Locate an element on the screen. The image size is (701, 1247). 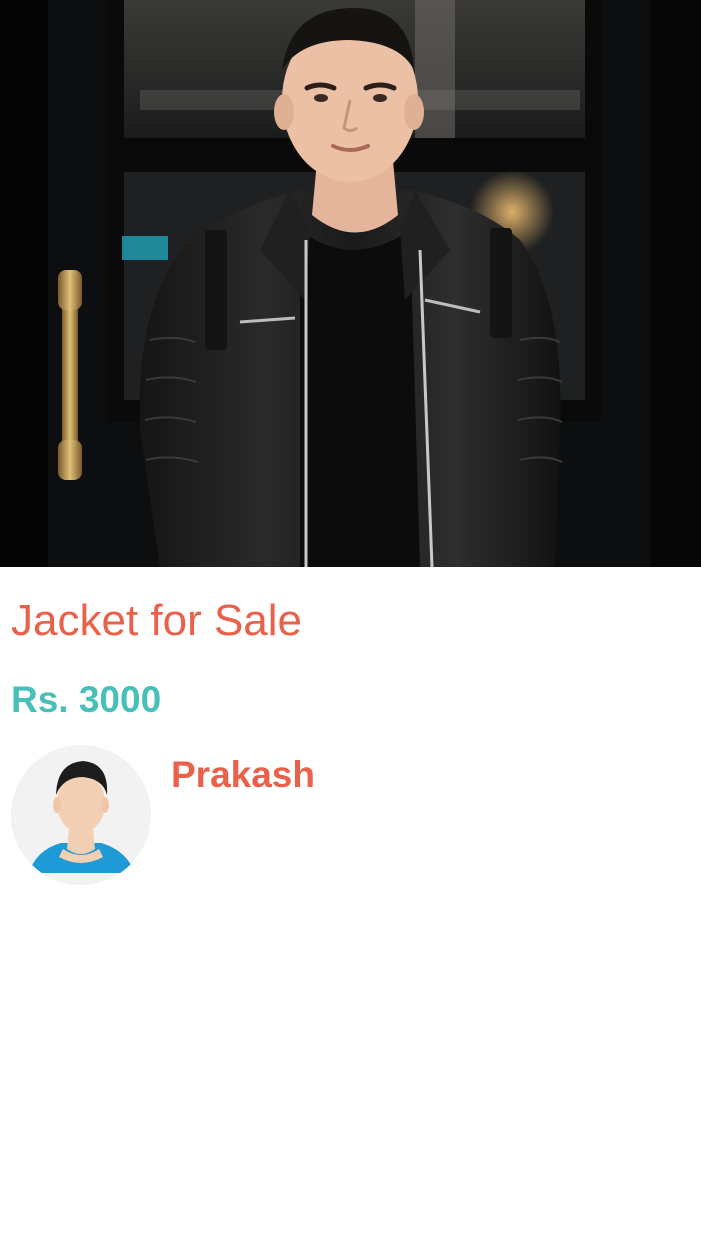
user-avatar-icon is located at coordinates (81, 815).